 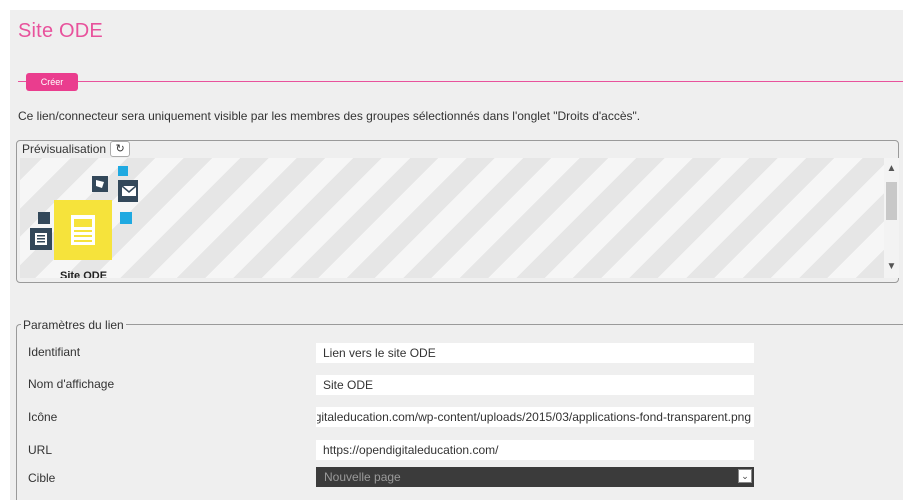 What do you see at coordinates (745, 476) in the screenshot?
I see `chevron-down-icon: ⌄` at bounding box center [745, 476].